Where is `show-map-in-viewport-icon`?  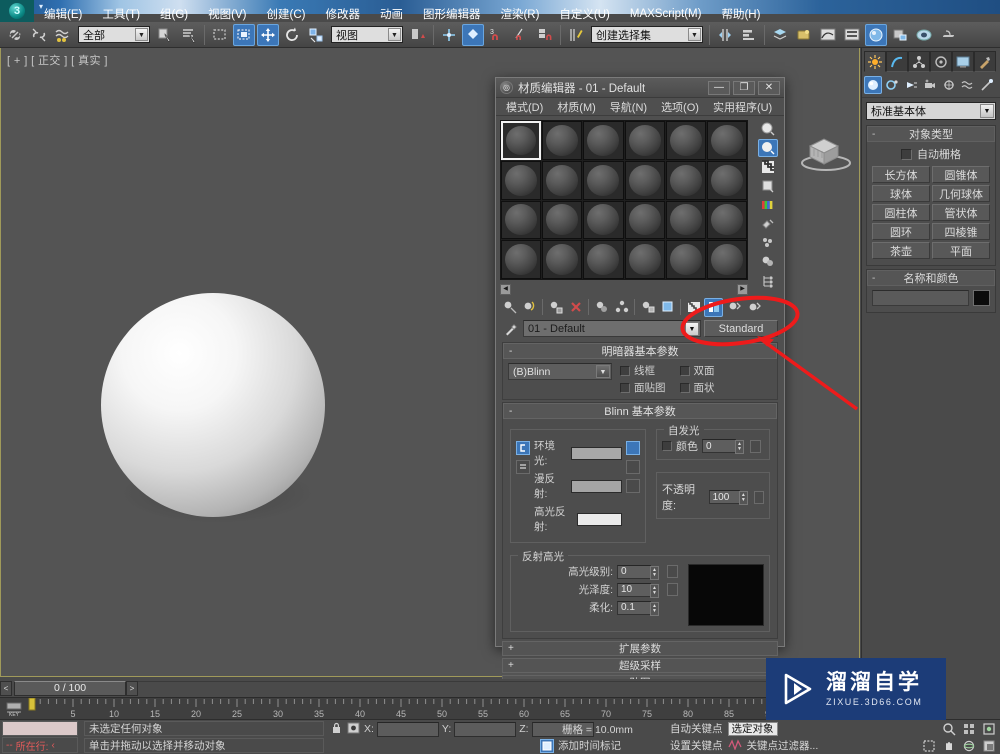
show-map-in-viewport-icon is located at coordinates (693, 307).